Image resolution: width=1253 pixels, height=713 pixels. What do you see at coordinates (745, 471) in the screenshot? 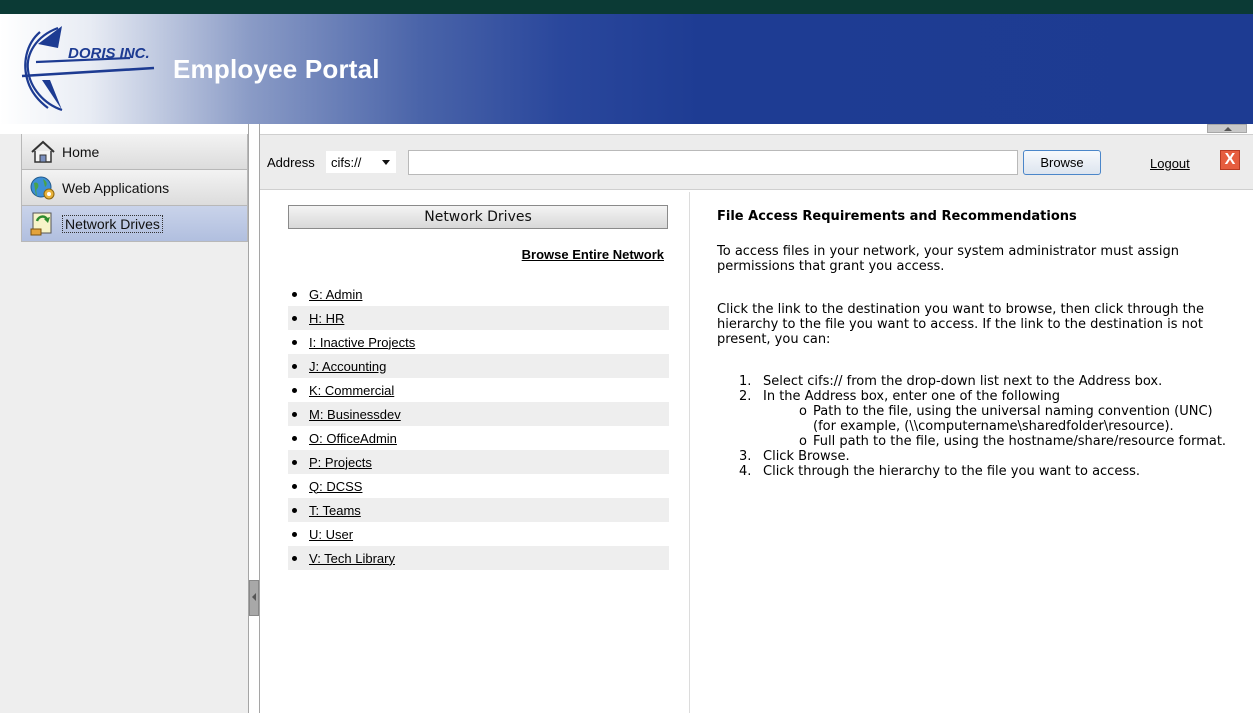
I see `step-number: 4.` at bounding box center [745, 471].